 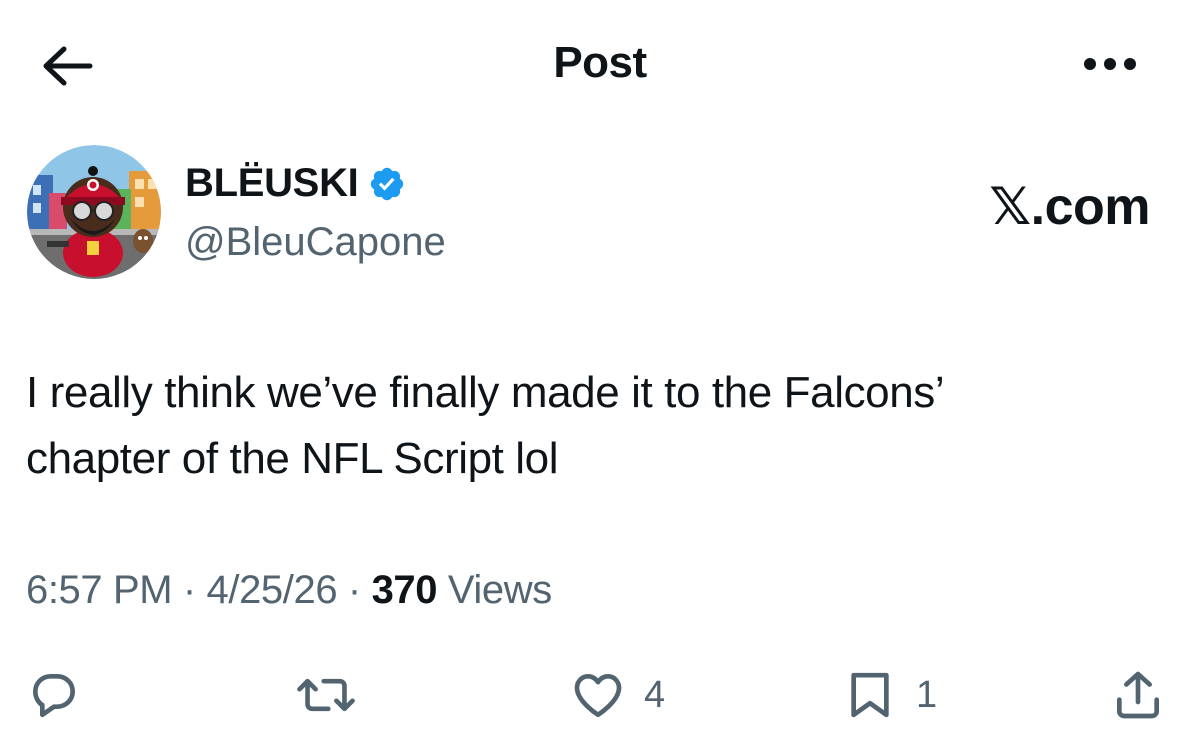 What do you see at coordinates (927, 694) in the screenshot?
I see `bookmark-count: 1` at bounding box center [927, 694].